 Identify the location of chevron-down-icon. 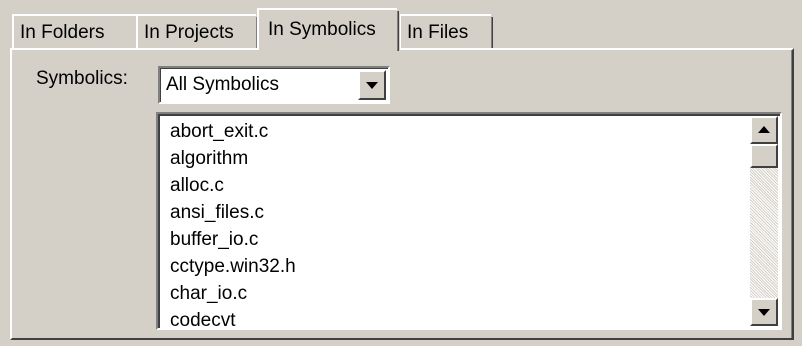
(372, 85).